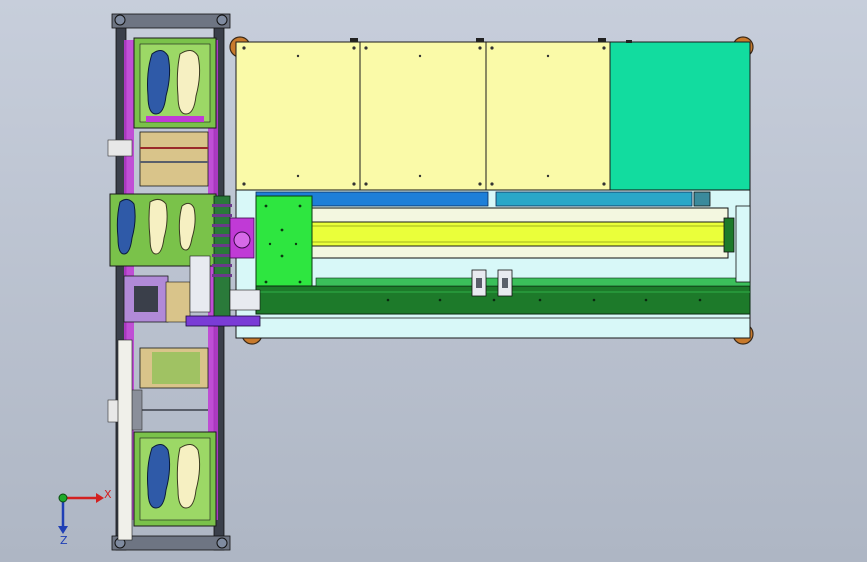  What do you see at coordinates (175, 83) in the screenshot?
I see `mold-module-top` at bounding box center [175, 83].